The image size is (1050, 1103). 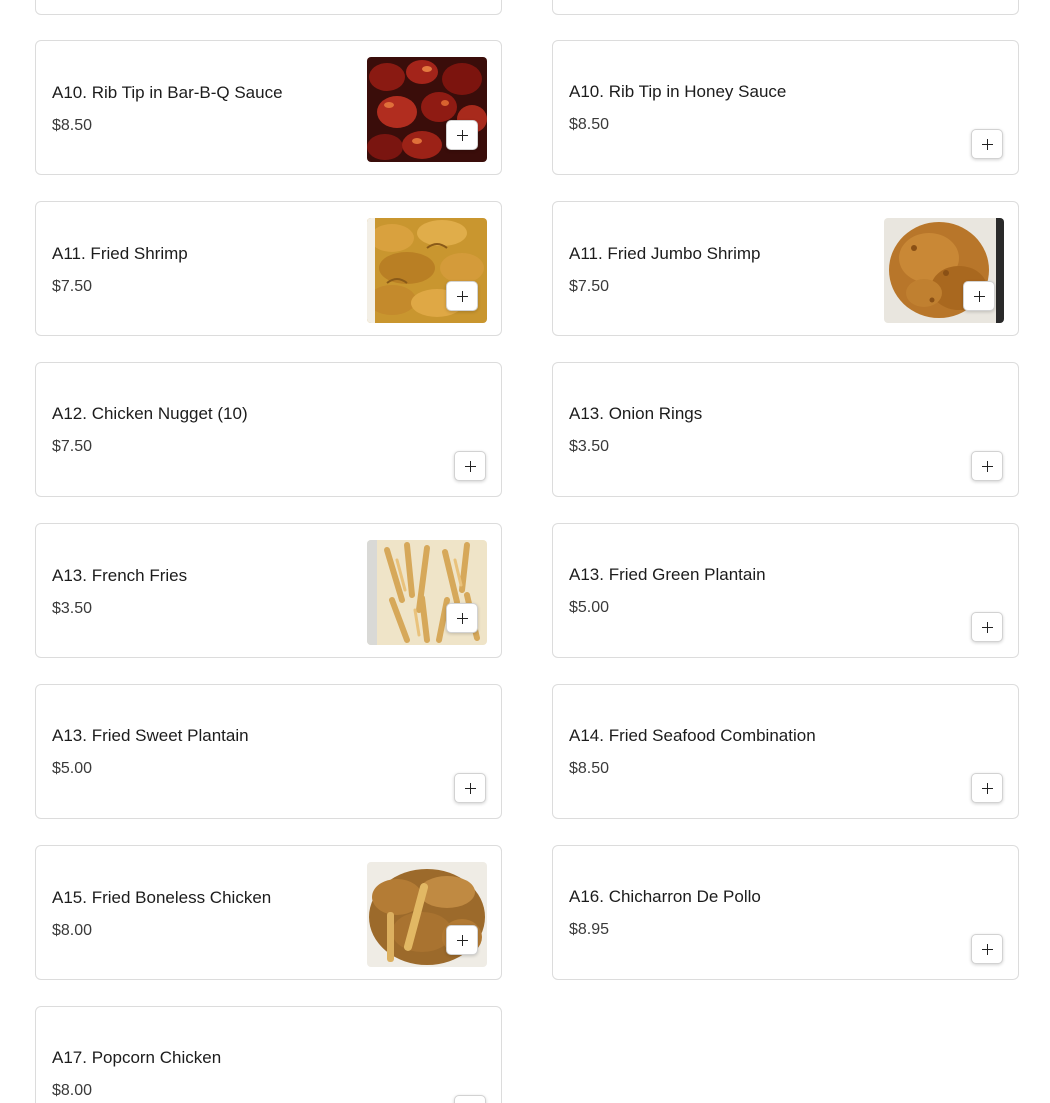 What do you see at coordinates (268, 751) in the screenshot?
I see `menu-item-card: A13. Fried Sweet Plantain $5.00` at bounding box center [268, 751].